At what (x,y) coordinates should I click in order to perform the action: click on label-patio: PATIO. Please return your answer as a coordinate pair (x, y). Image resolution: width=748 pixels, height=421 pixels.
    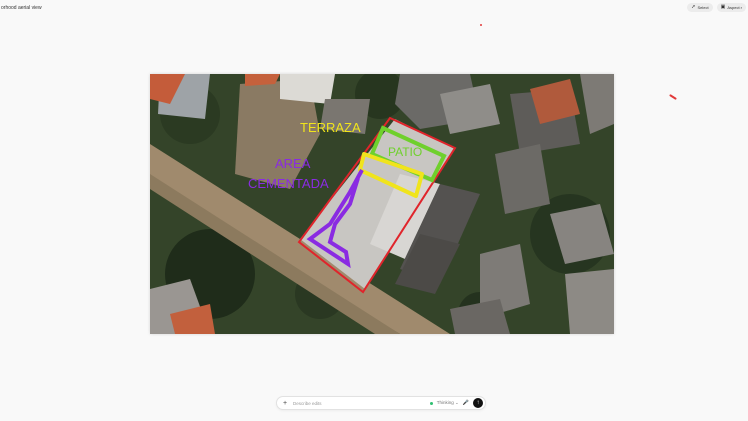
    Looking at the image, I should click on (405, 152).